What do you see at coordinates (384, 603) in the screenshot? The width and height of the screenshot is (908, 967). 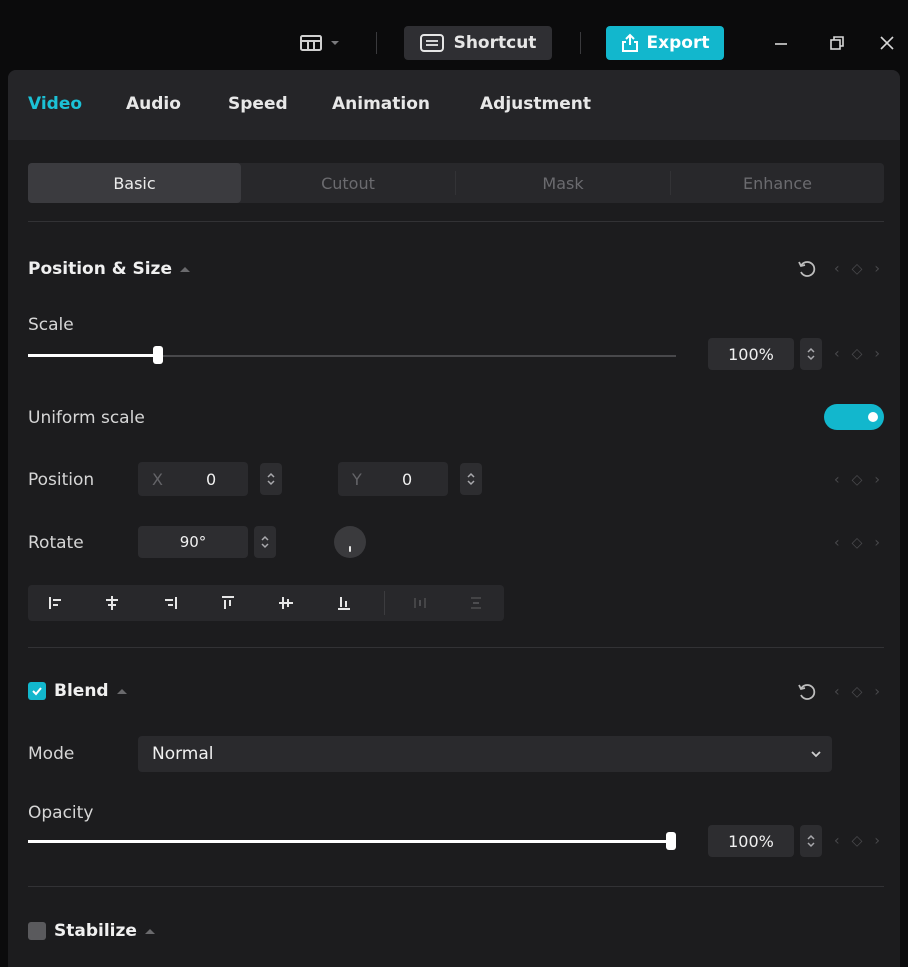 I see `align-divider` at bounding box center [384, 603].